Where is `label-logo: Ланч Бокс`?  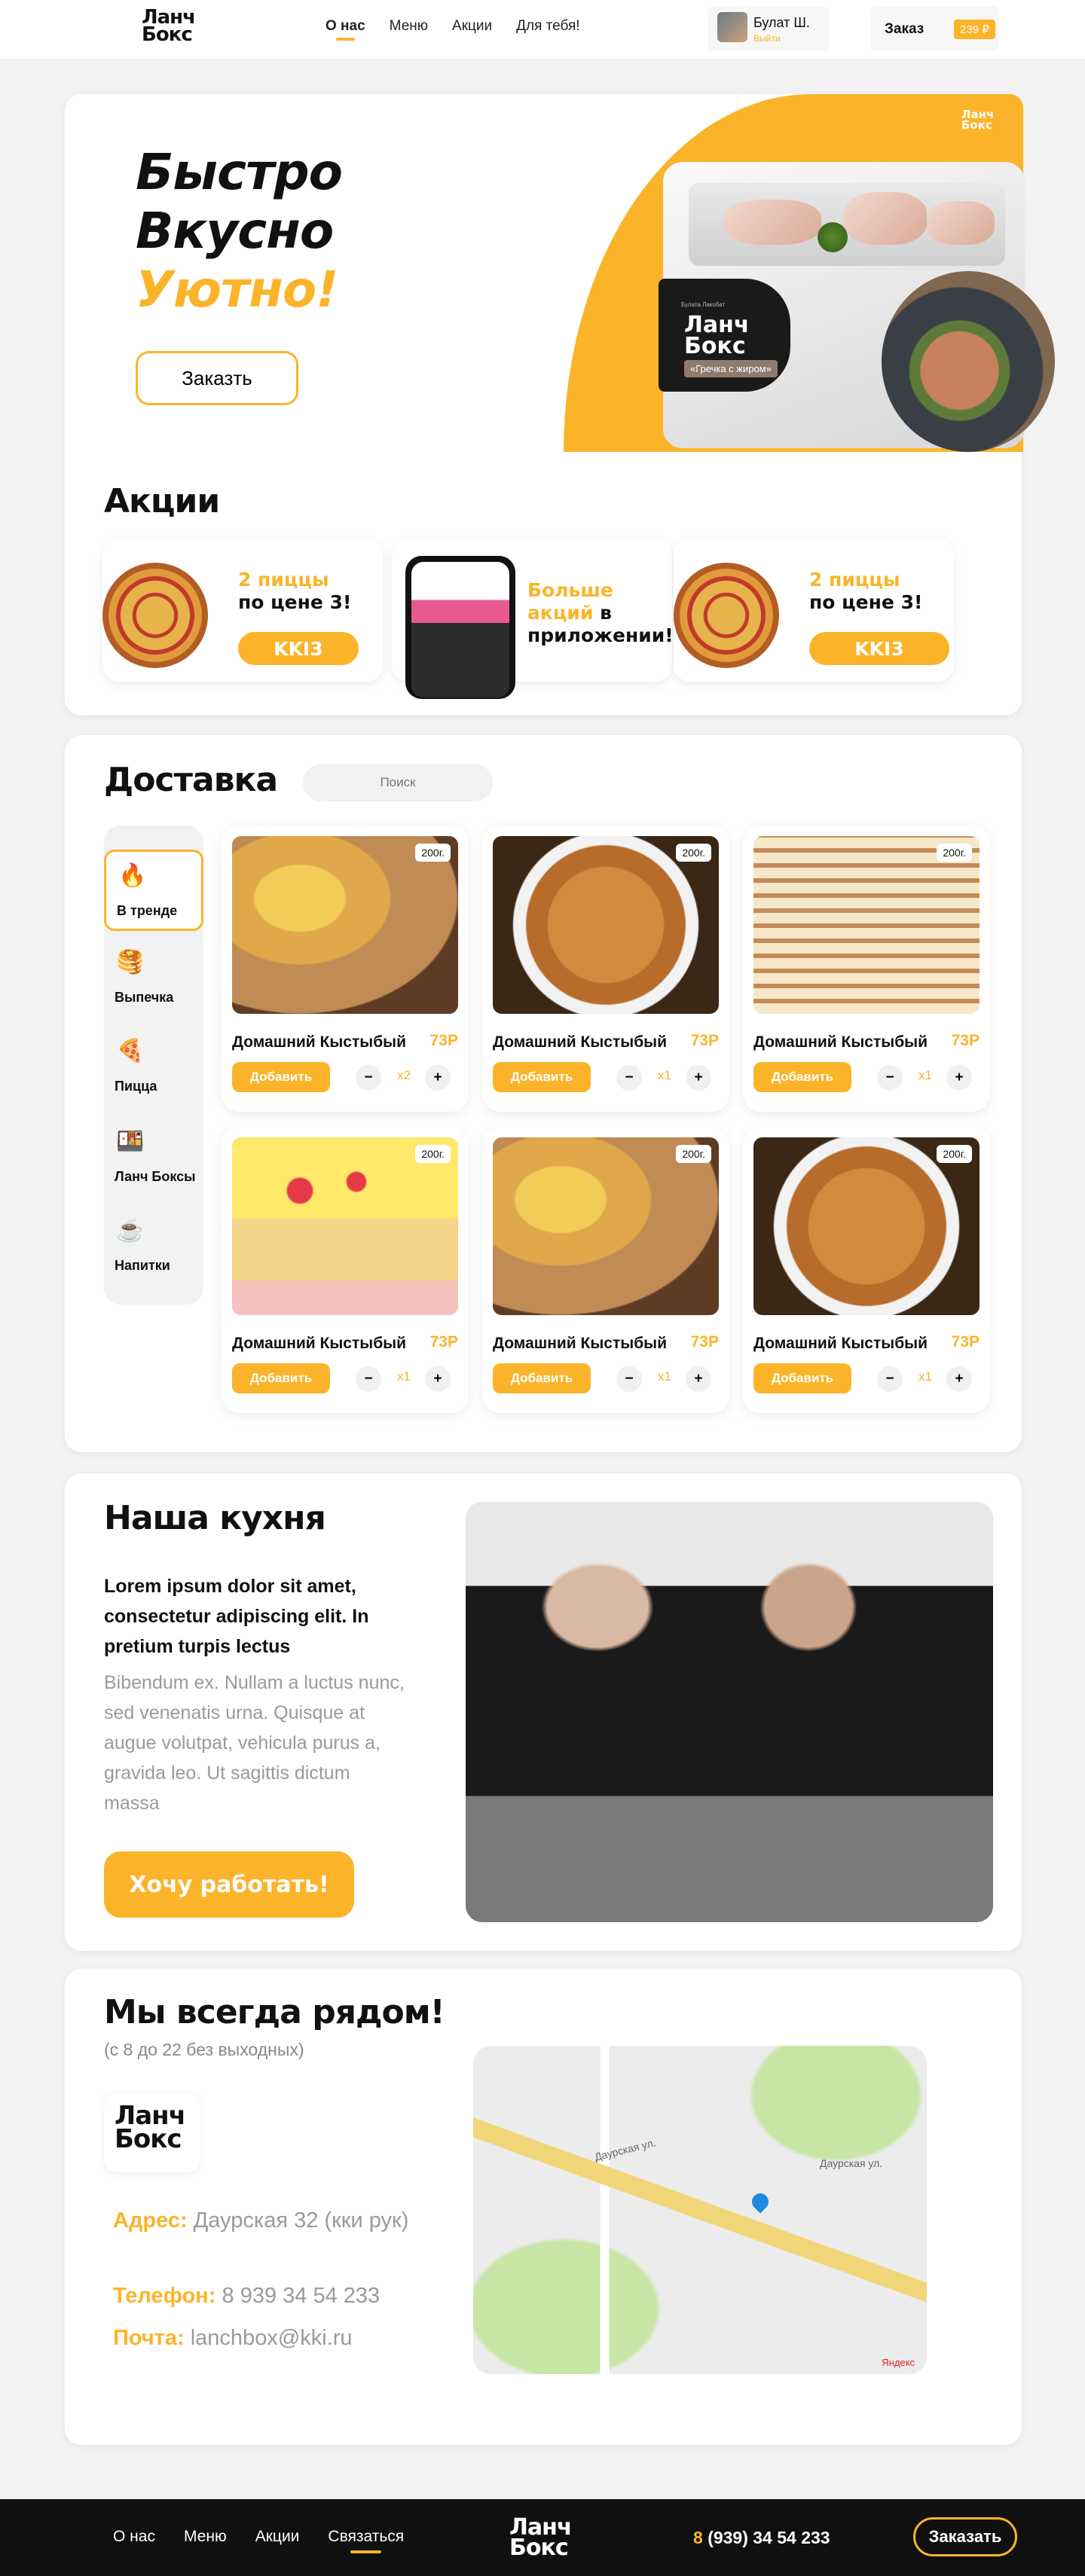
label-logo: Ланч Бокс is located at coordinates (716, 337).